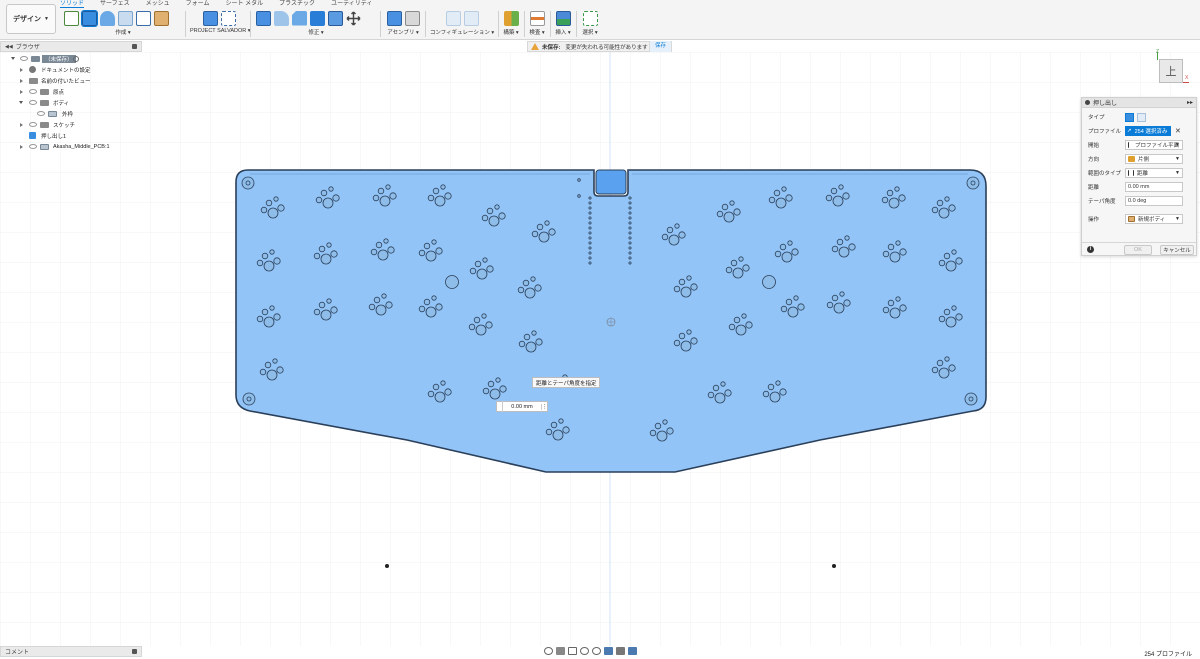  What do you see at coordinates (1172, 68) in the screenshot?
I see `viewcube: Z 上 X` at bounding box center [1172, 68].